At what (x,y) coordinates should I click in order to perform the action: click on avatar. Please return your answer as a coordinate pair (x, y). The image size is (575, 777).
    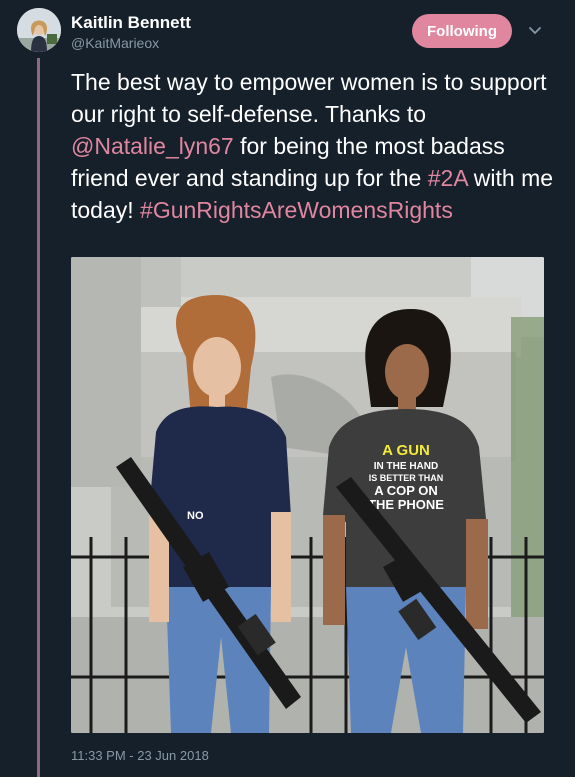
    Looking at the image, I should click on (39, 30).